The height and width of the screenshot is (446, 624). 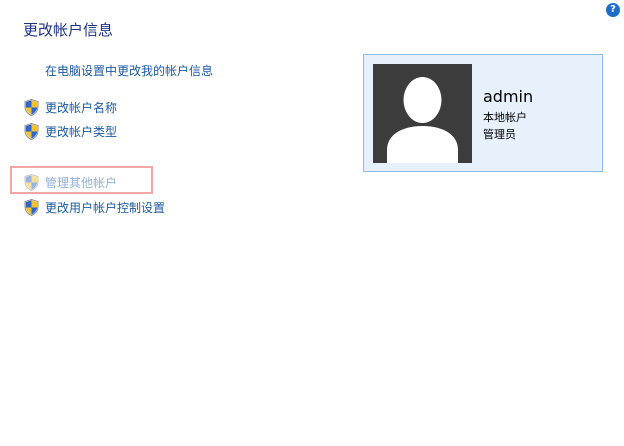 I want to click on change-account-name-link: 更改帐户名称, so click(x=70, y=107).